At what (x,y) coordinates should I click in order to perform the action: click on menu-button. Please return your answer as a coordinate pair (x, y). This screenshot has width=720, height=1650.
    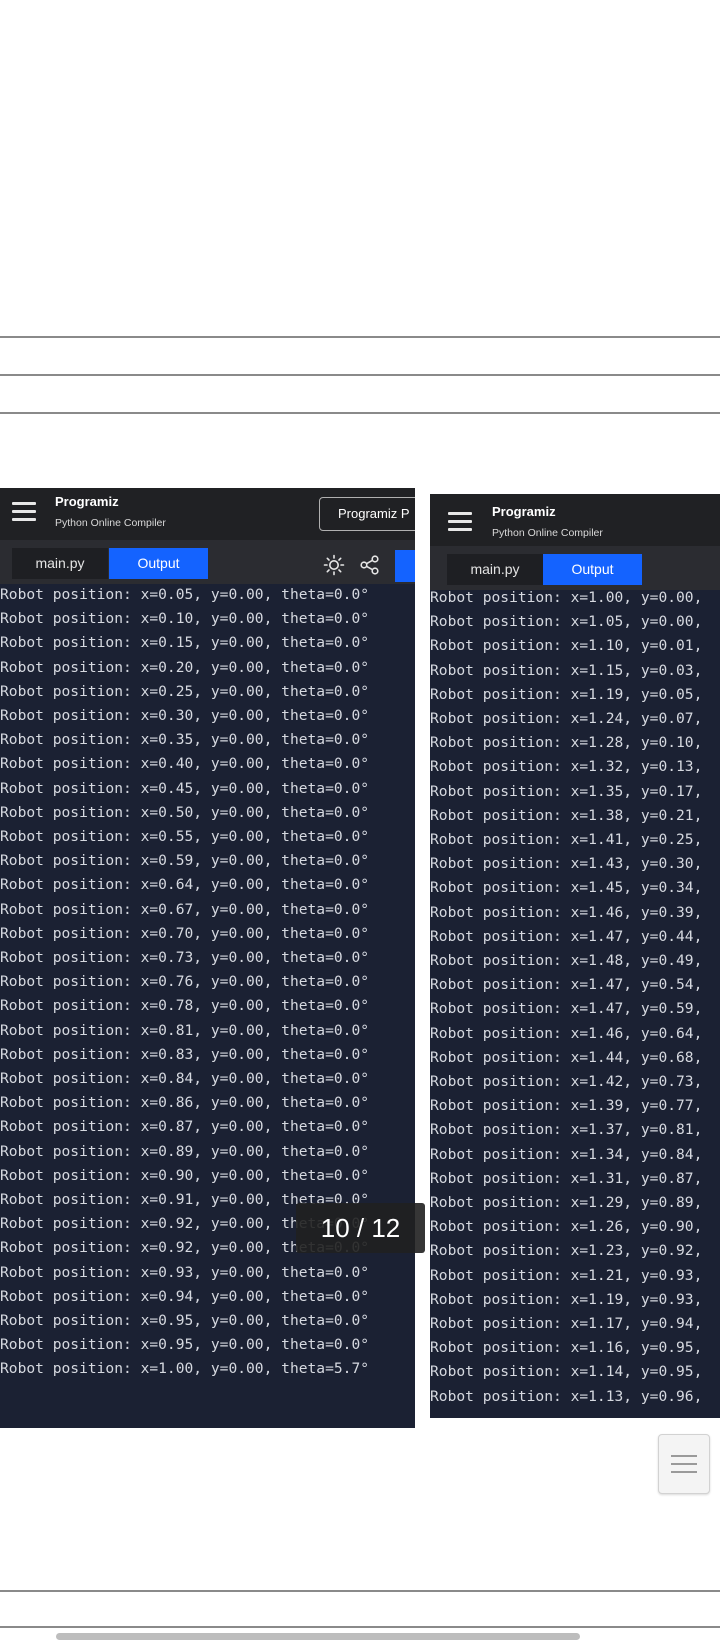
    Looking at the image, I should click on (684, 1464).